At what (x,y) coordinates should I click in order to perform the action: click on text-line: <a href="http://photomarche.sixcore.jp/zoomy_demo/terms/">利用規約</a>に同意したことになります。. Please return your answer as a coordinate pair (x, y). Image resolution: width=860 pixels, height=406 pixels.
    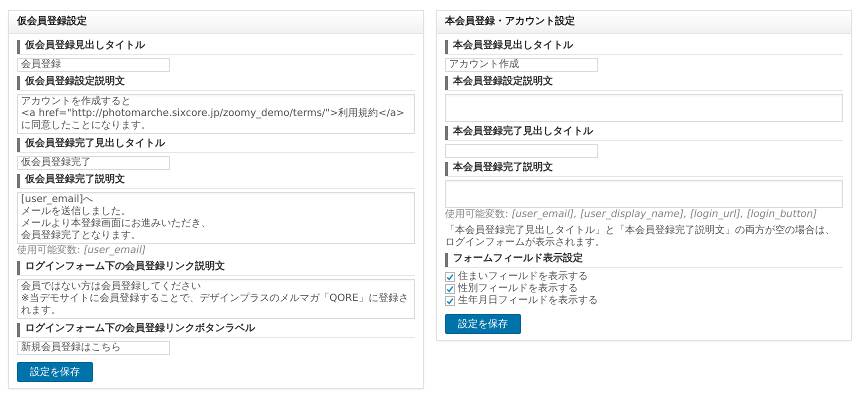
    Looking at the image, I should click on (213, 120).